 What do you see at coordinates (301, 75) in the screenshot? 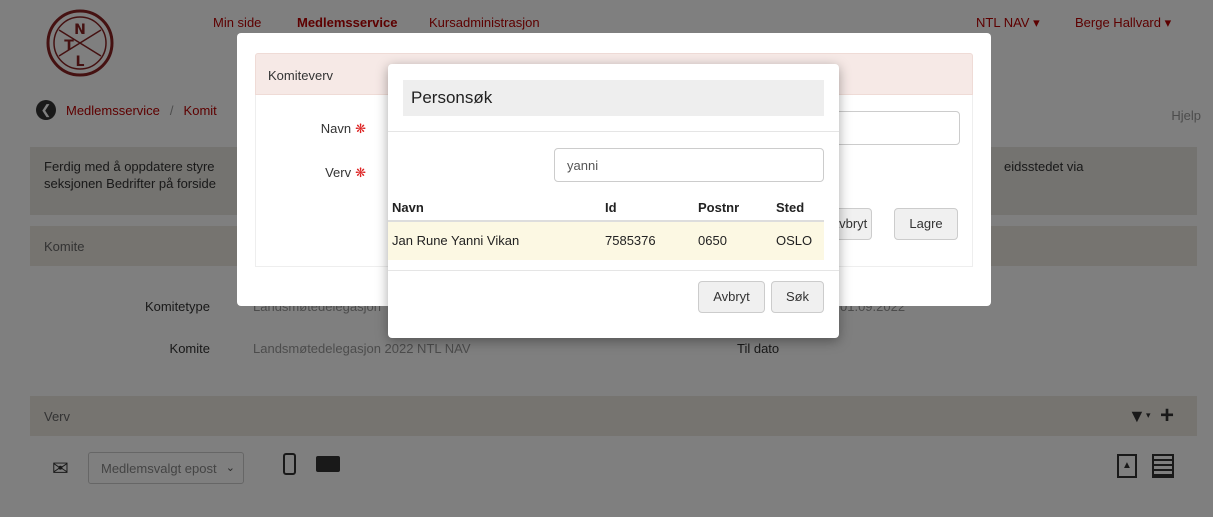
I see `komiteverv-title: Komiteverv` at bounding box center [301, 75].